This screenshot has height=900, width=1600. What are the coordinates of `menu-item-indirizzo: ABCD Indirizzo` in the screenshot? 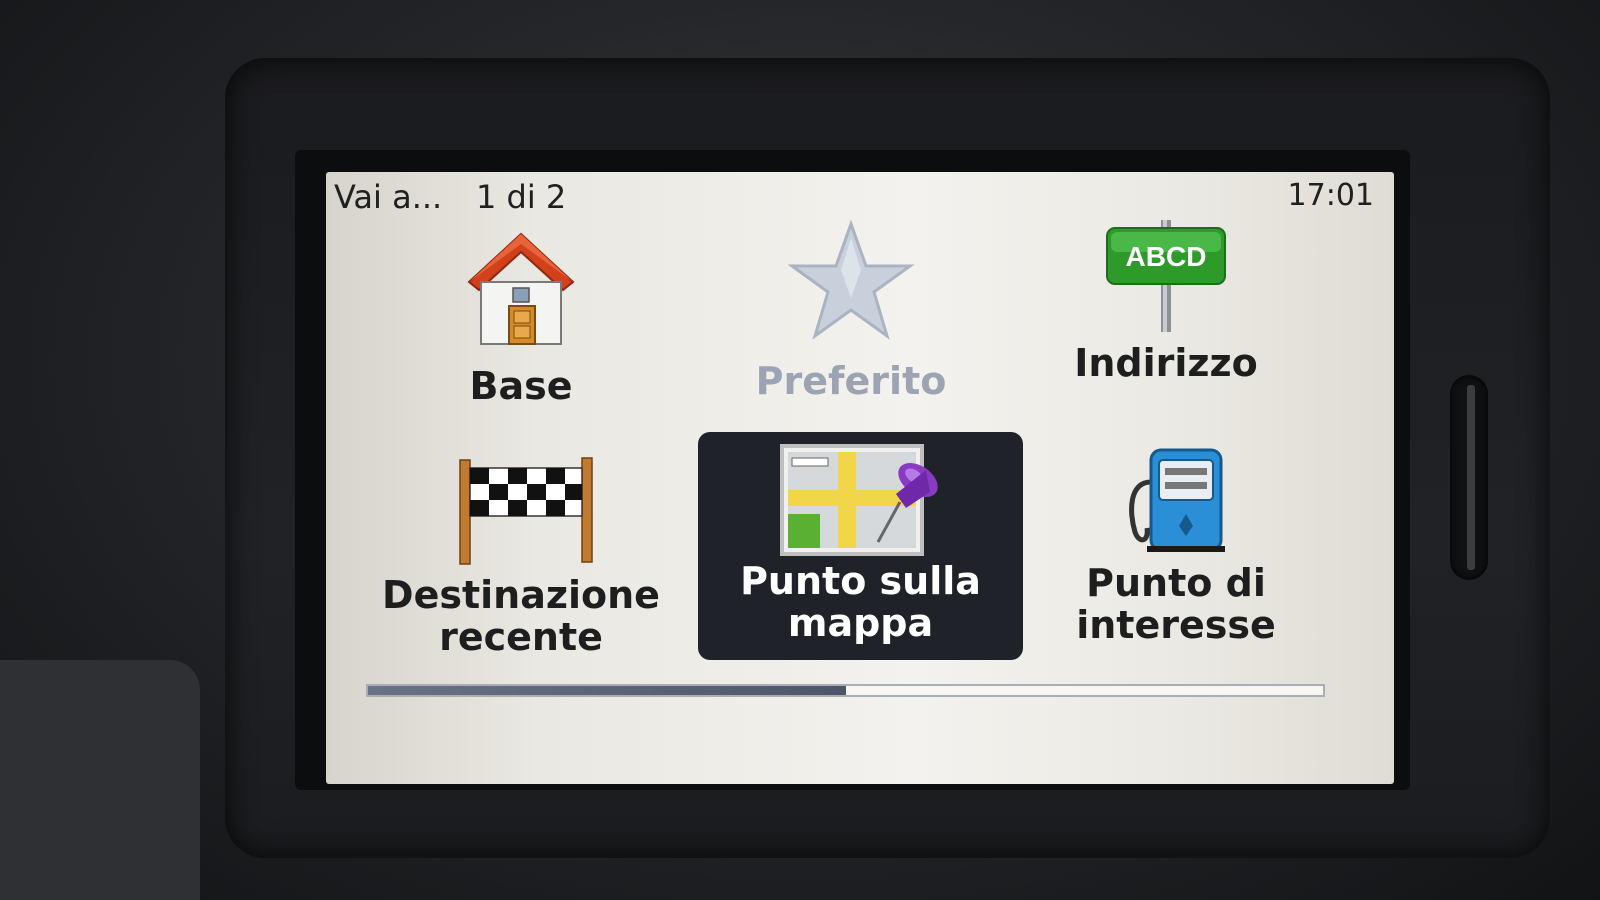 It's located at (1166, 332).